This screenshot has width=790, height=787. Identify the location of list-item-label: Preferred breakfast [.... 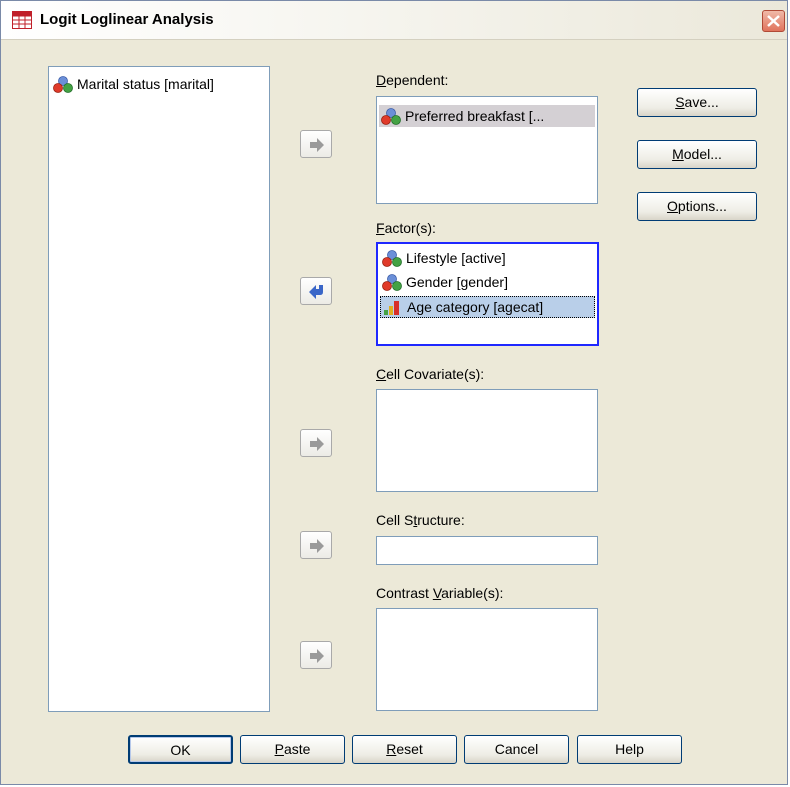
(475, 116).